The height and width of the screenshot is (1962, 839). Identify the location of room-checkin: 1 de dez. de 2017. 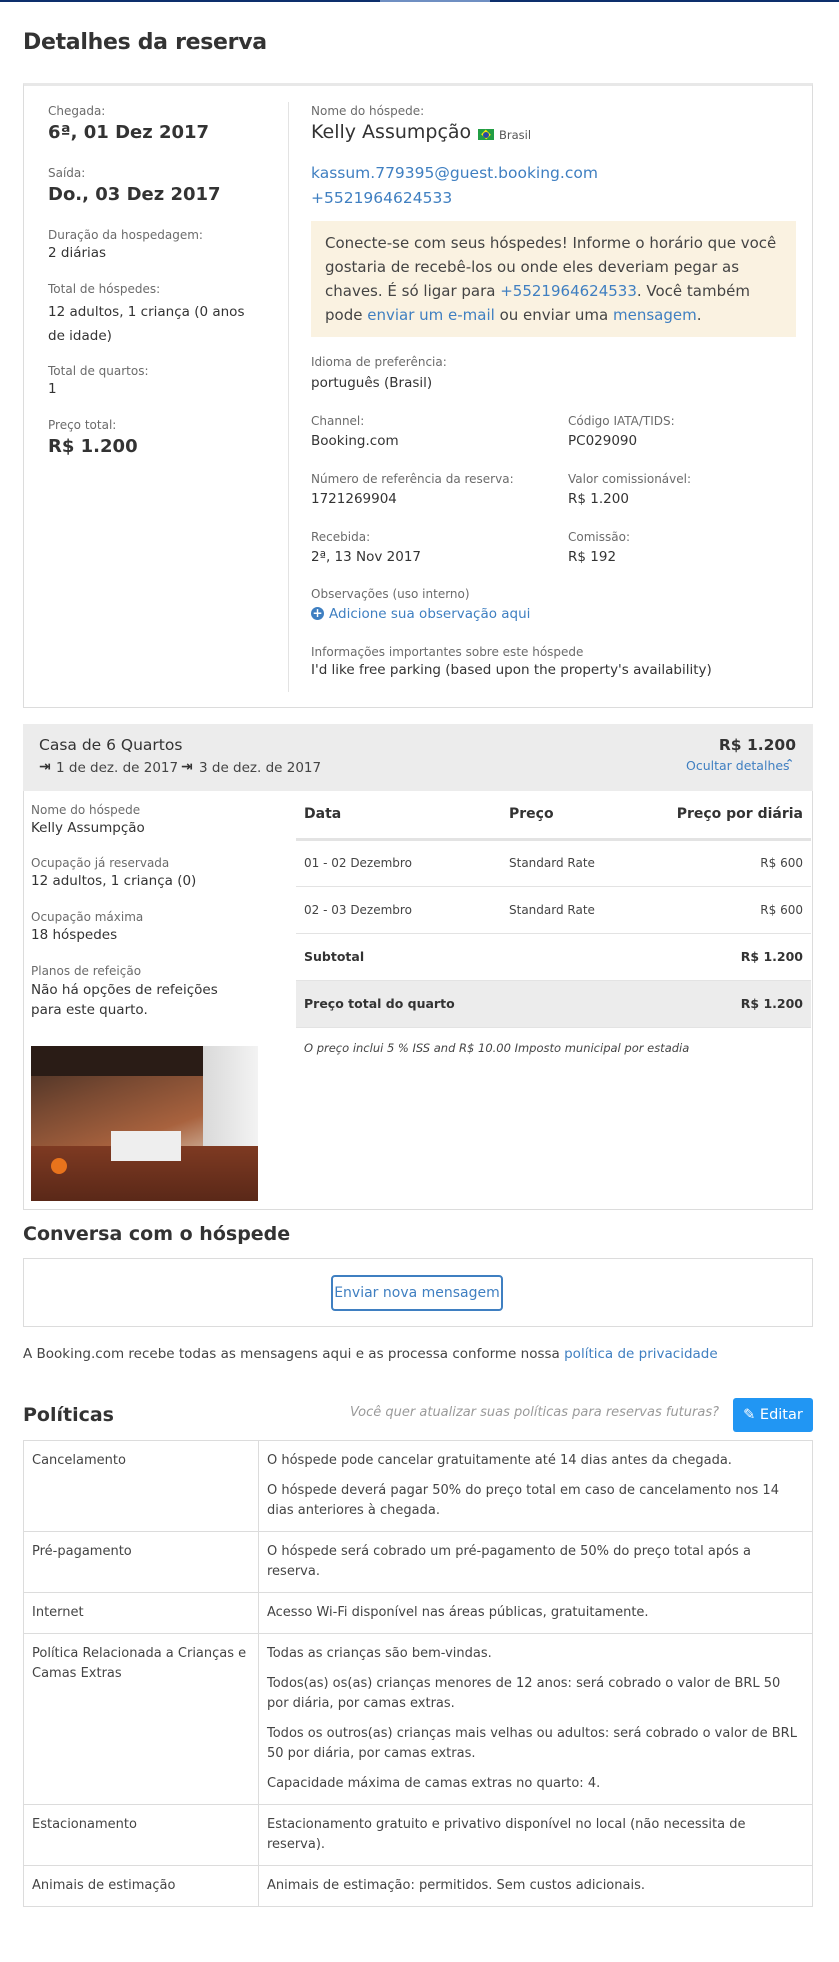
(117, 768).